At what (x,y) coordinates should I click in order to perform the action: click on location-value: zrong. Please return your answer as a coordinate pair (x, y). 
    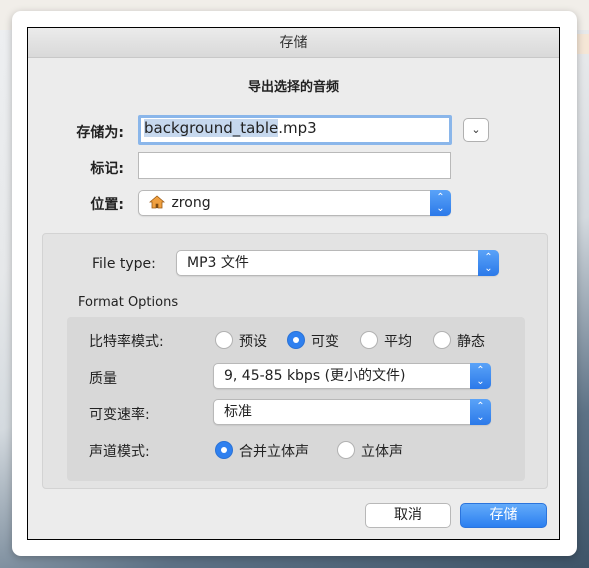
    Looking at the image, I should click on (191, 203).